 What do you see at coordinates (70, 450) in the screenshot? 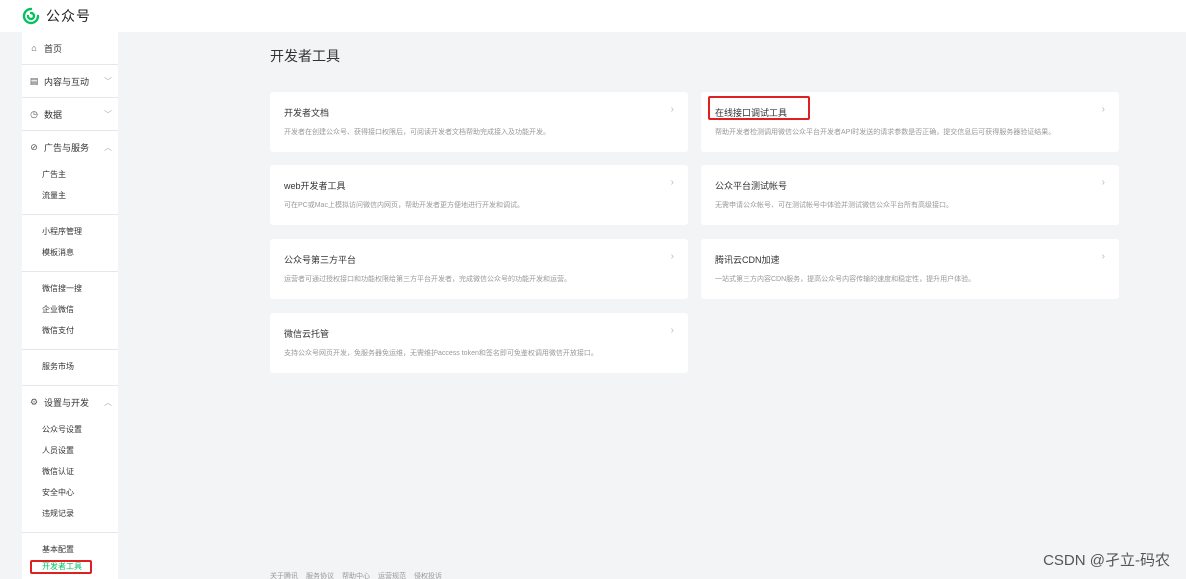
I see `sidebar-item-member-settings: 人员设置` at bounding box center [70, 450].